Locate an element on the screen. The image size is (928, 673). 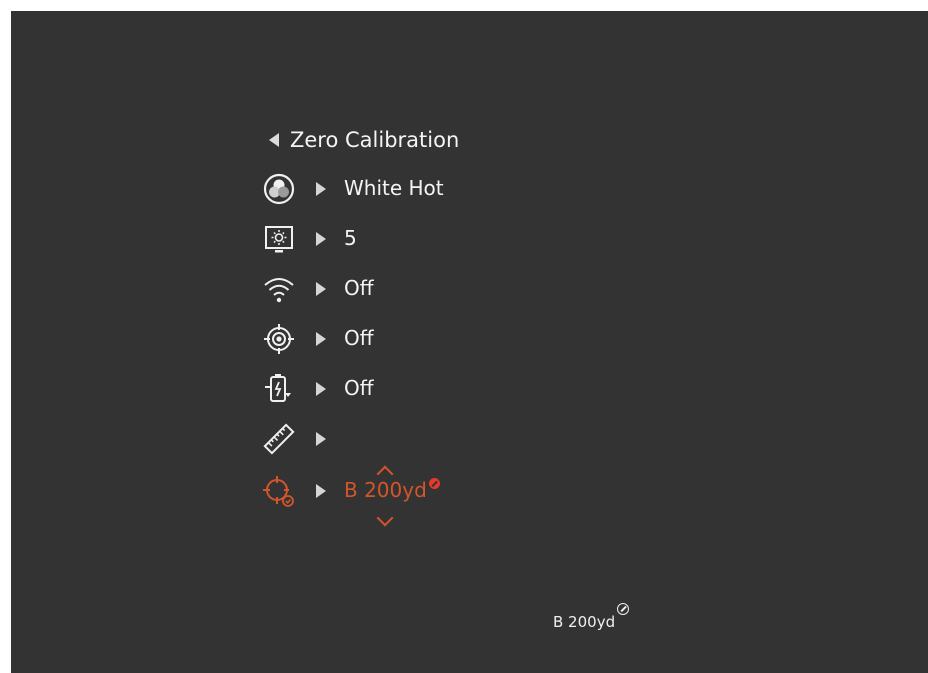
back-arrow-icon is located at coordinates (274, 140).